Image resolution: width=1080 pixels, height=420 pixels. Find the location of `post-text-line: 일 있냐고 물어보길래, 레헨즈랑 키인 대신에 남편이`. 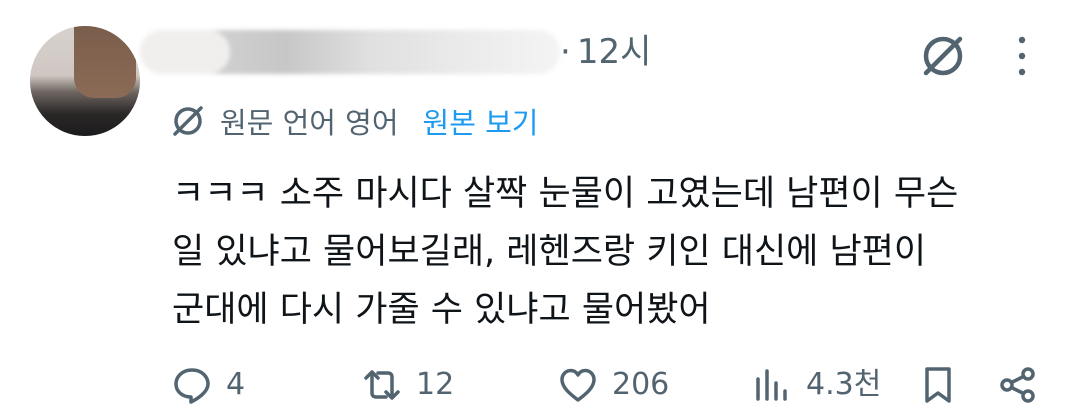

post-text-line: 일 있냐고 물어보길래, 레헨즈랑 키인 대신에 남편이 is located at coordinates (549, 252).